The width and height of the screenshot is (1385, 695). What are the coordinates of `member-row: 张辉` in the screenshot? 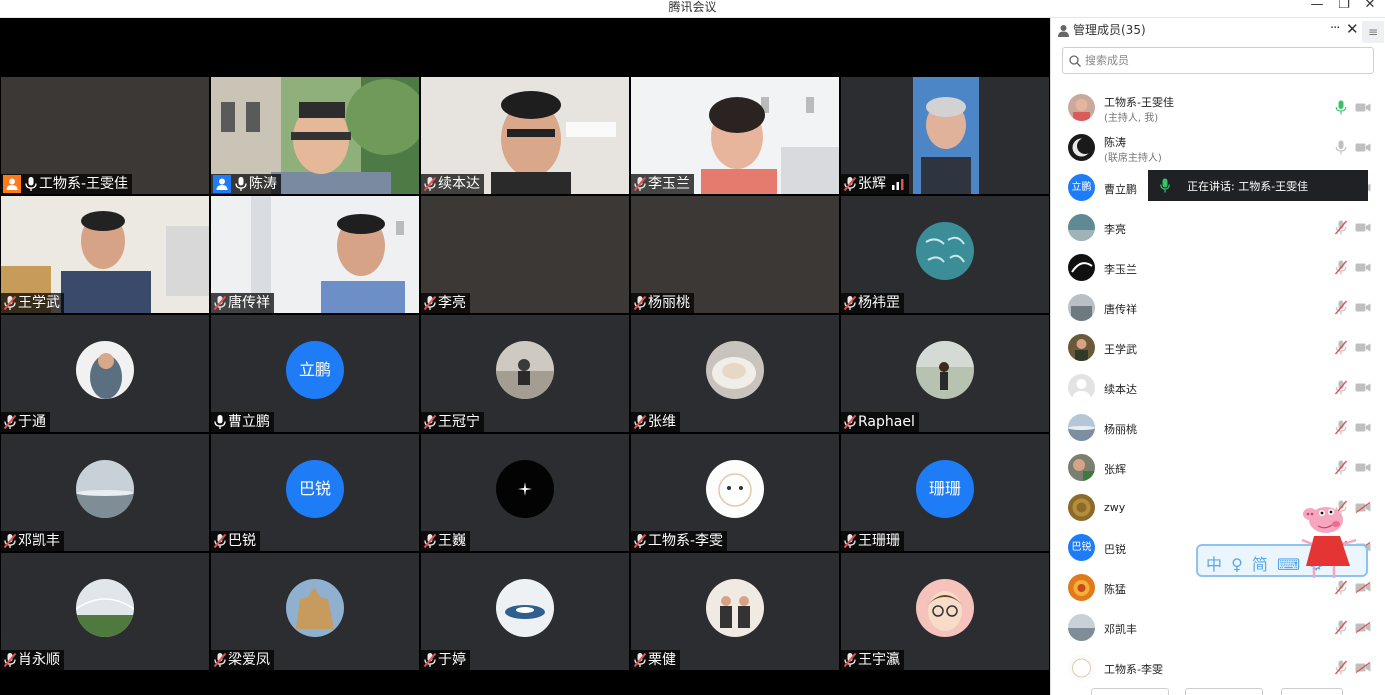 It's located at (1218, 468).